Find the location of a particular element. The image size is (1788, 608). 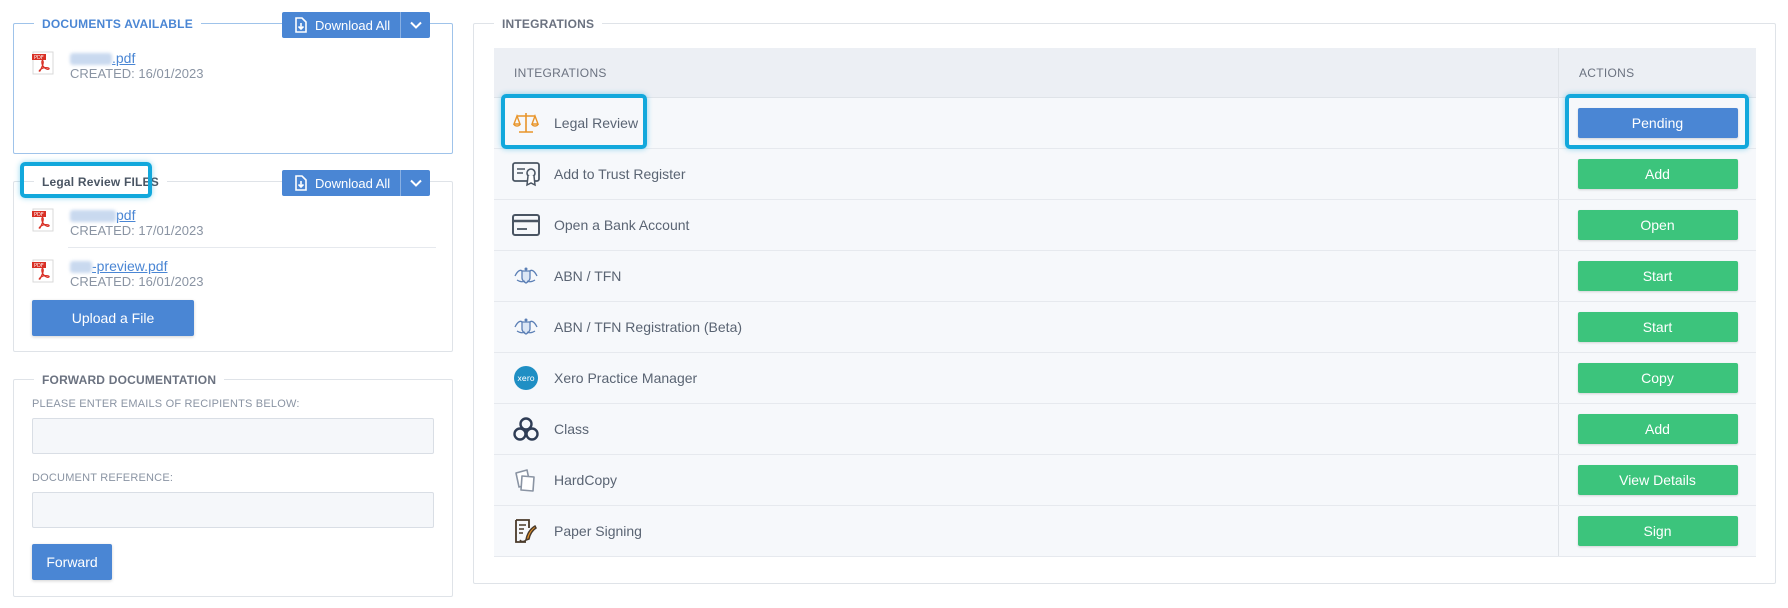

table-row: Class Add is located at coordinates (1125, 429).